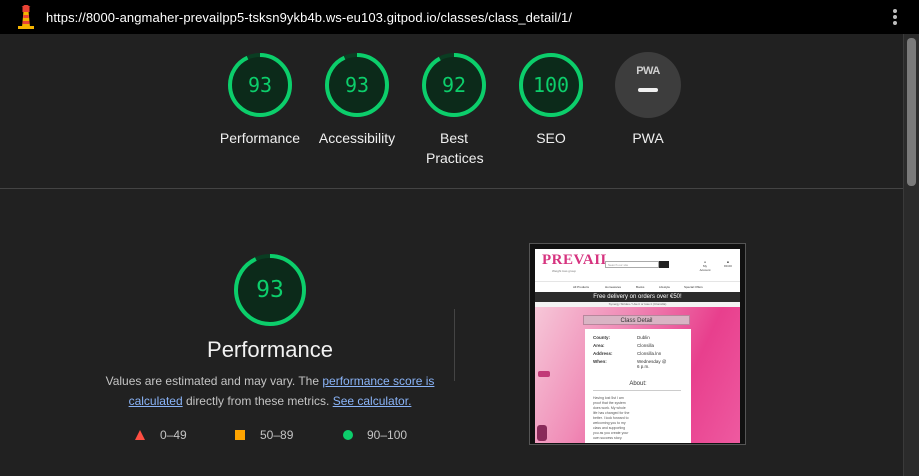 The height and width of the screenshot is (476, 919). What do you see at coordinates (648, 138) in the screenshot?
I see `pwa-label: PWA` at bounding box center [648, 138].